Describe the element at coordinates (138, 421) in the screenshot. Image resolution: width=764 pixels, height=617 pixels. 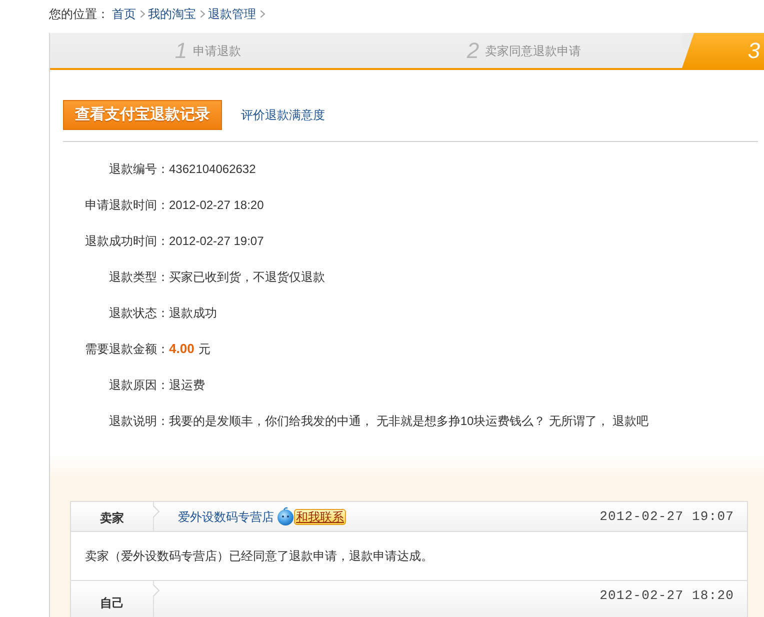
I see `field-label: 退款说明：` at that location.